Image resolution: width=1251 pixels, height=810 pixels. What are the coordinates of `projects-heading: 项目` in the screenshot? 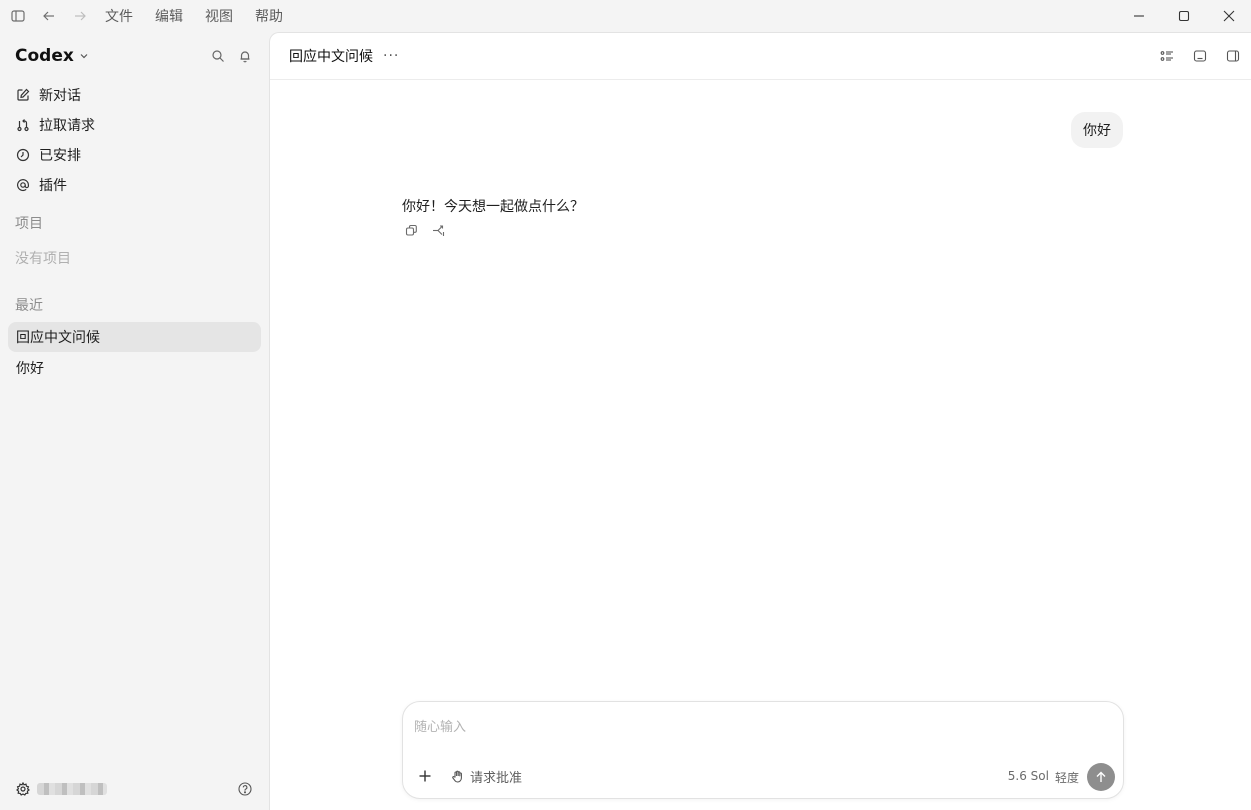 It's located at (29, 224).